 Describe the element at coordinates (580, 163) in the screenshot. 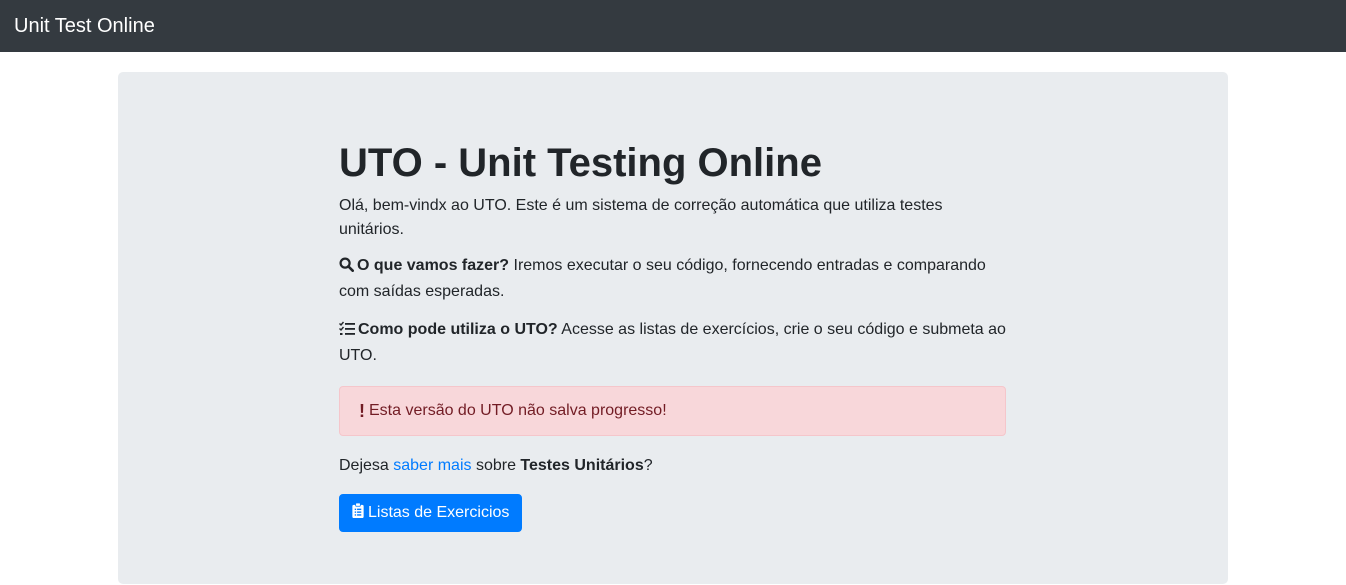

I see `page-title: UTO - Unit Testing Online` at that location.